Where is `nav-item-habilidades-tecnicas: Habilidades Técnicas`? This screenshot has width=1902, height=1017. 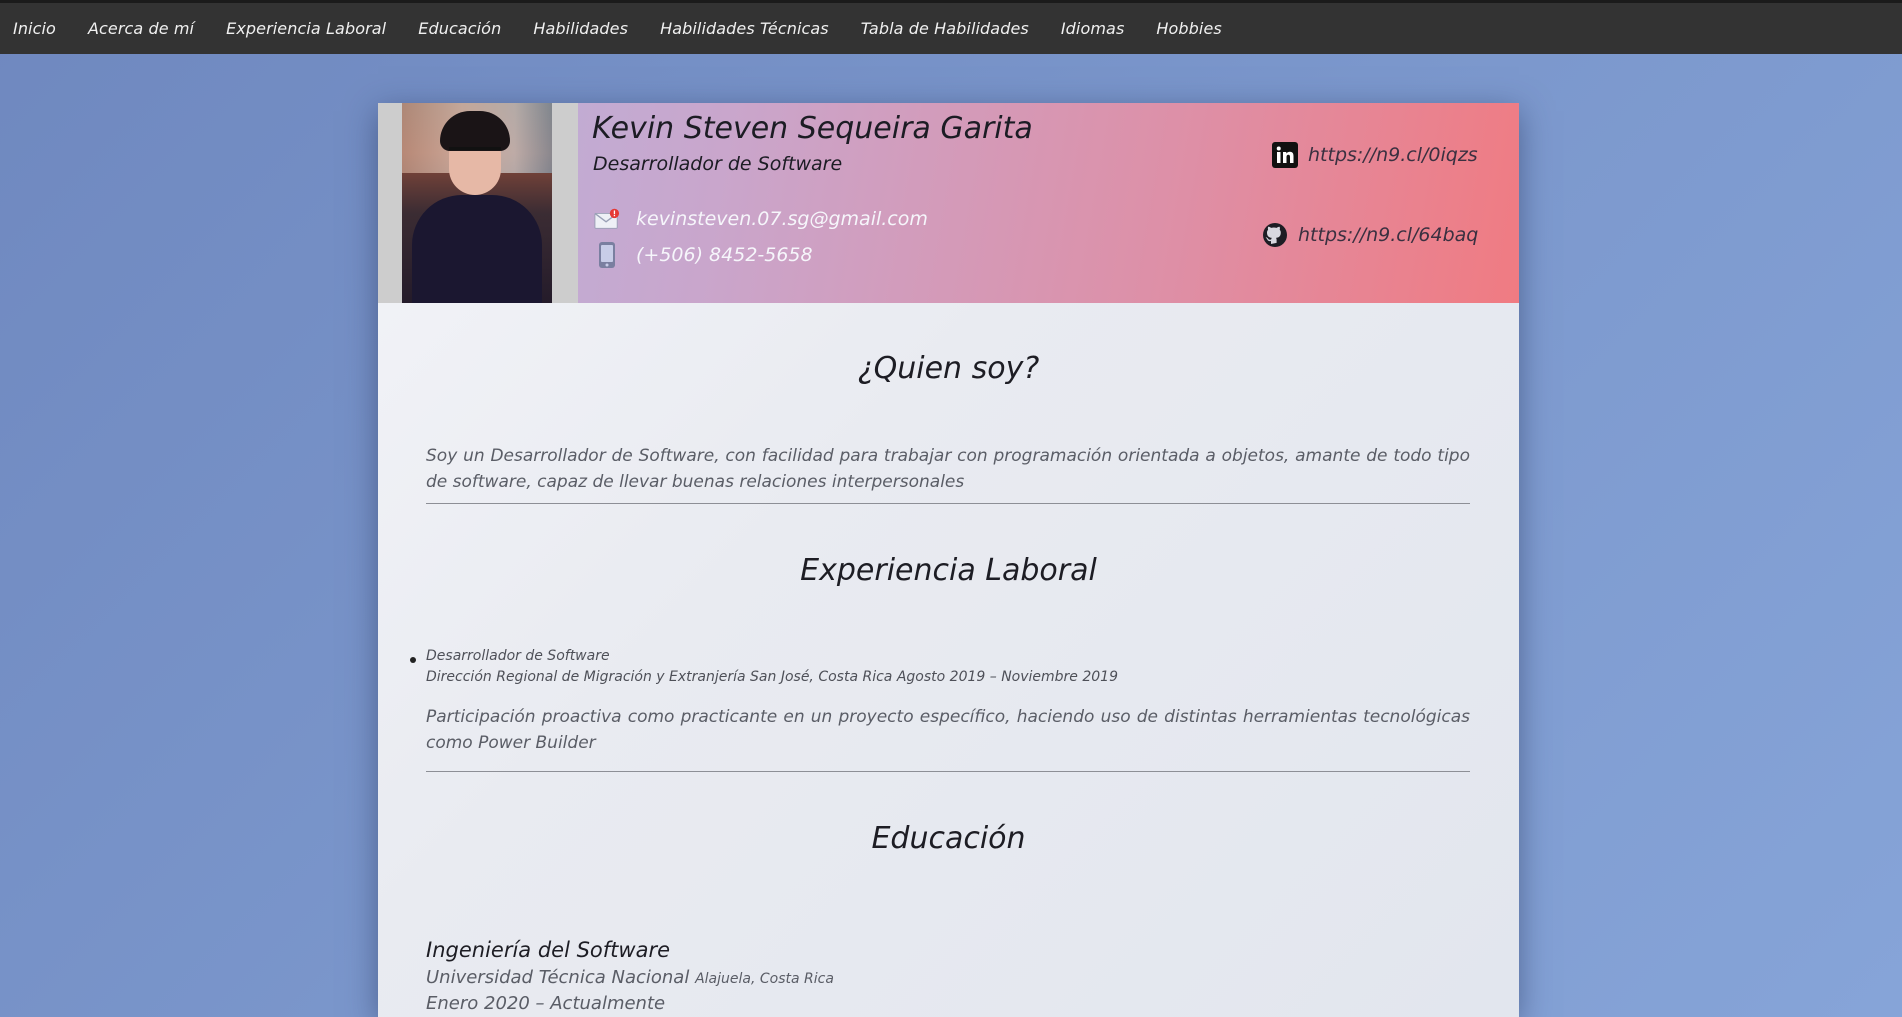
nav-item-habilidades-tecnicas: Habilidades Técnicas is located at coordinates (744, 28).